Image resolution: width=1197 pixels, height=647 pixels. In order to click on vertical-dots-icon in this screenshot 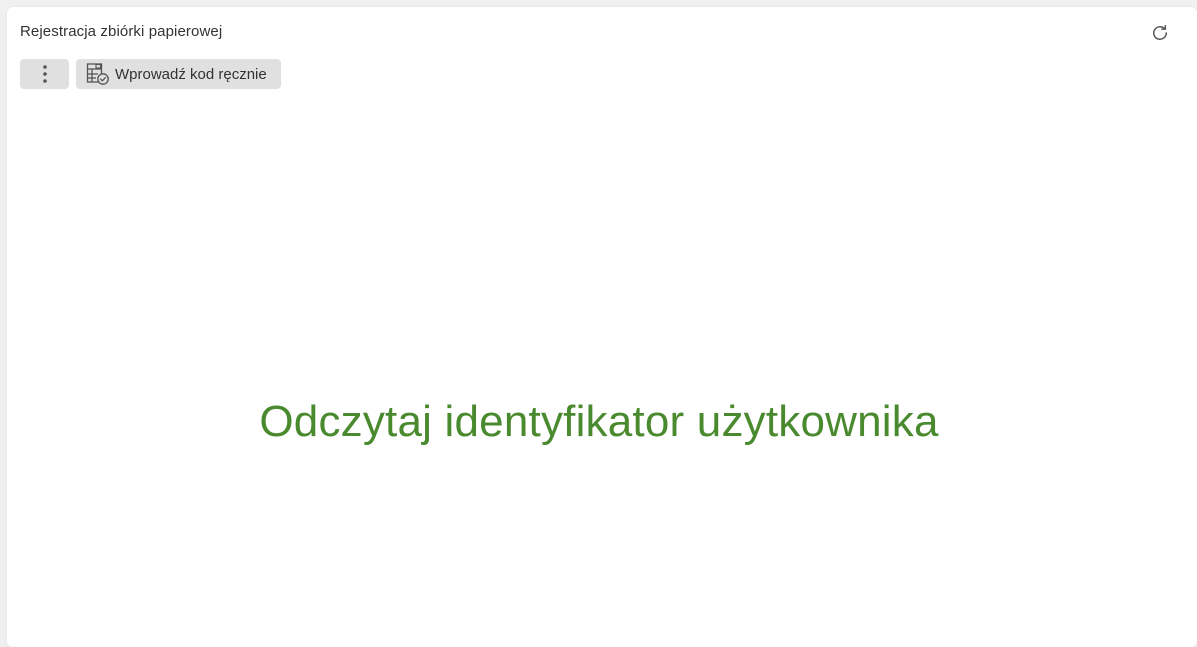, I will do `click(44, 74)`.